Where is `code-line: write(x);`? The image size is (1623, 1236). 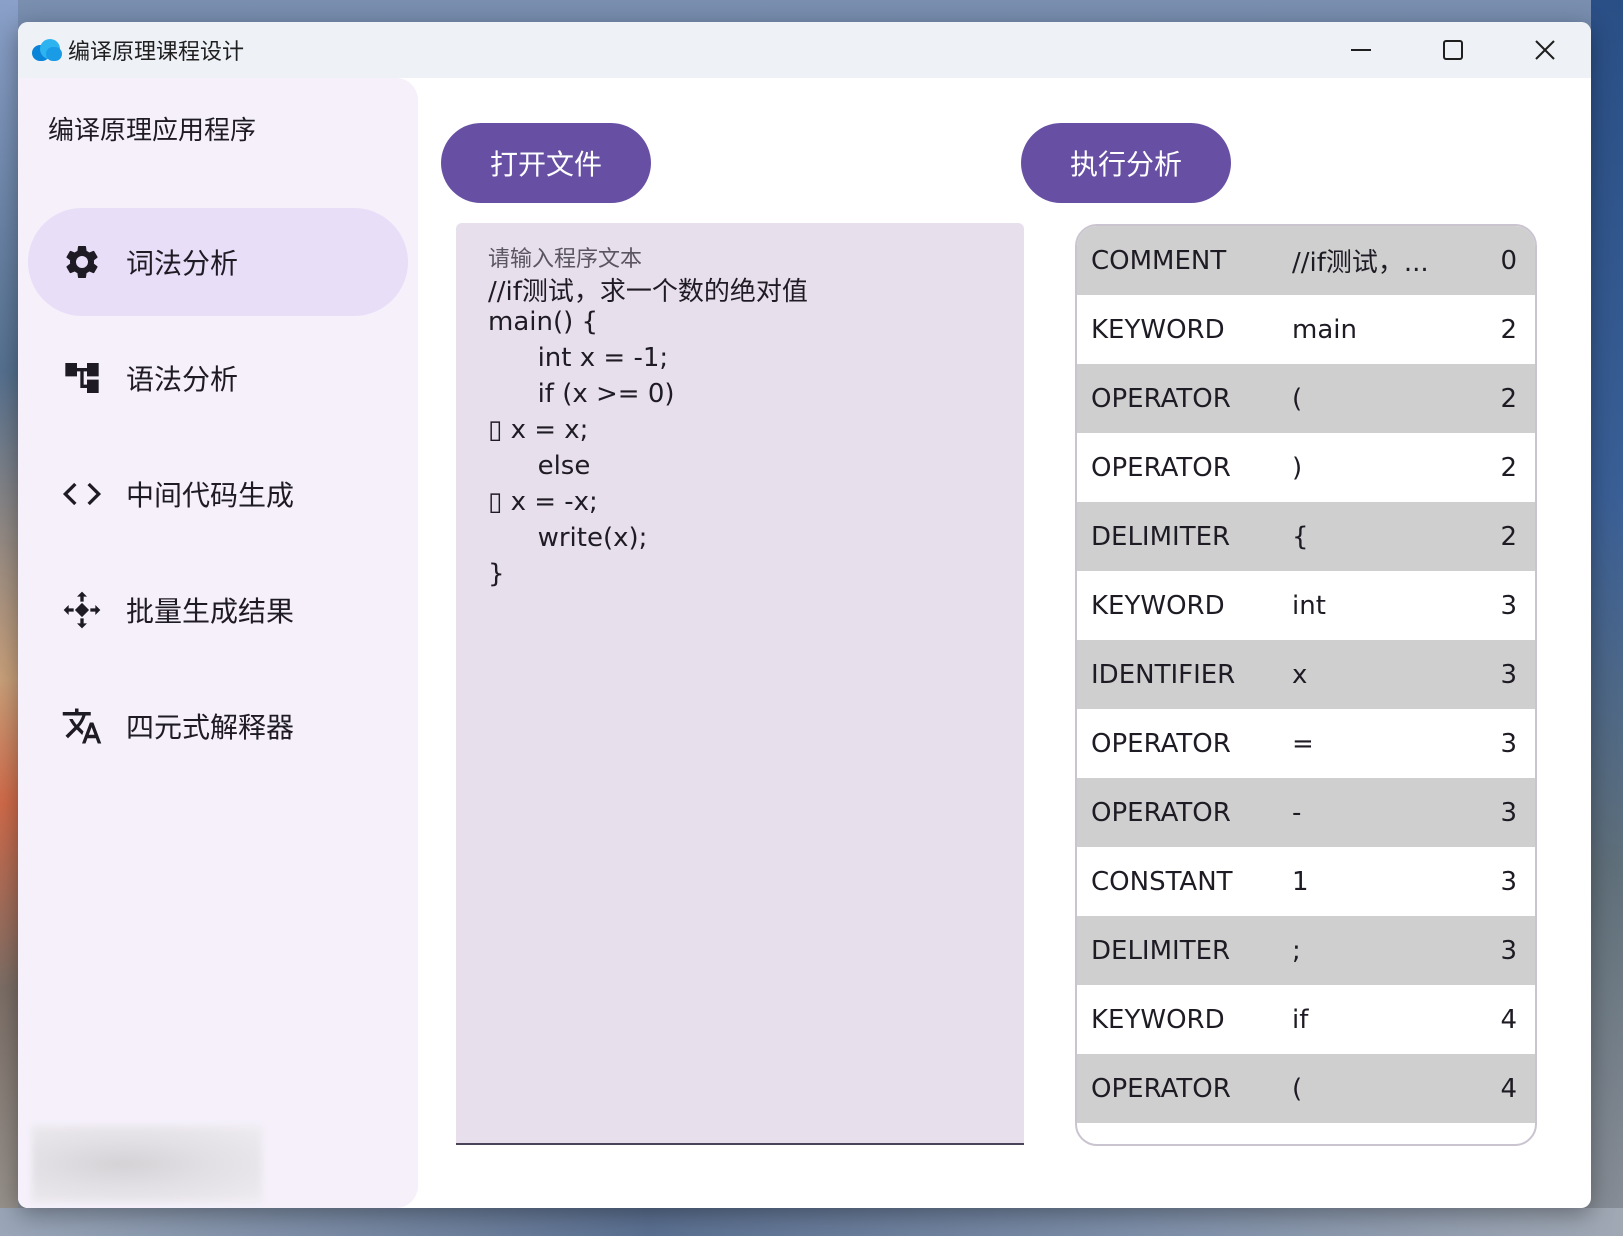
code-line: write(x); is located at coordinates (568, 538).